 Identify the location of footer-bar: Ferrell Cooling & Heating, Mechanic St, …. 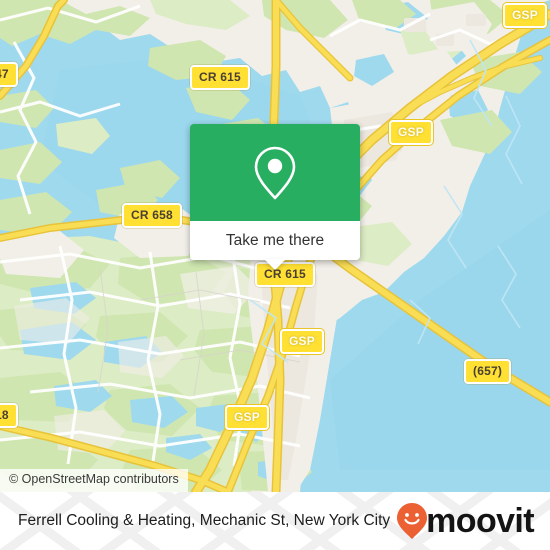
(275, 521).